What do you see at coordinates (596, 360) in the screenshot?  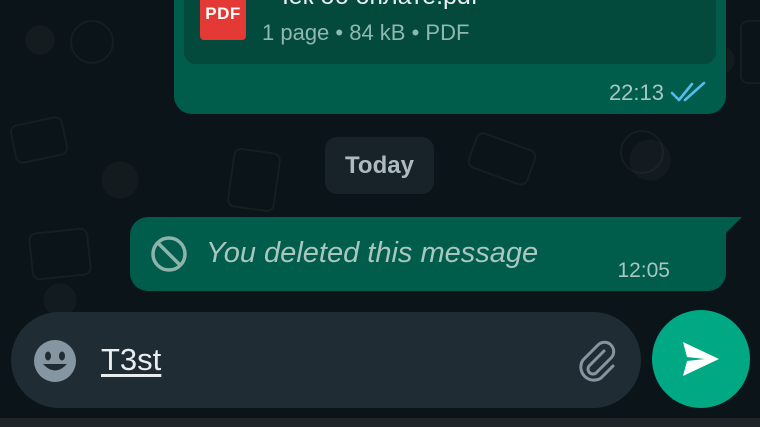 I see `paperclip-icon` at bounding box center [596, 360].